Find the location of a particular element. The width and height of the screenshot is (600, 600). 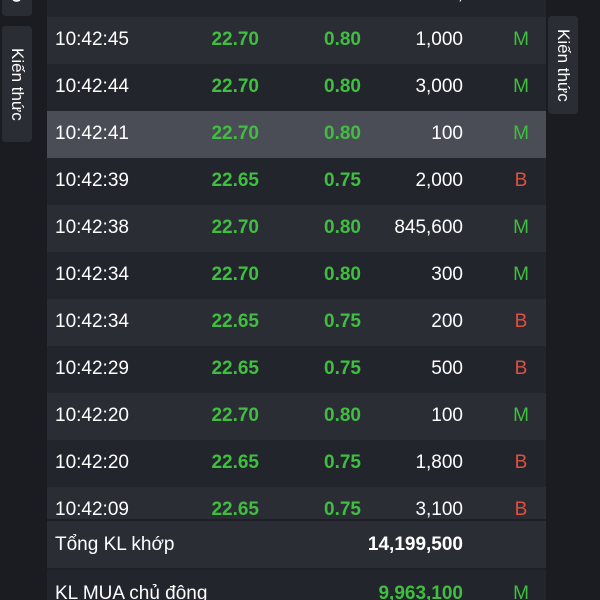

active-buy-volume-value: 9,963,100 is located at coordinates (420, 591).